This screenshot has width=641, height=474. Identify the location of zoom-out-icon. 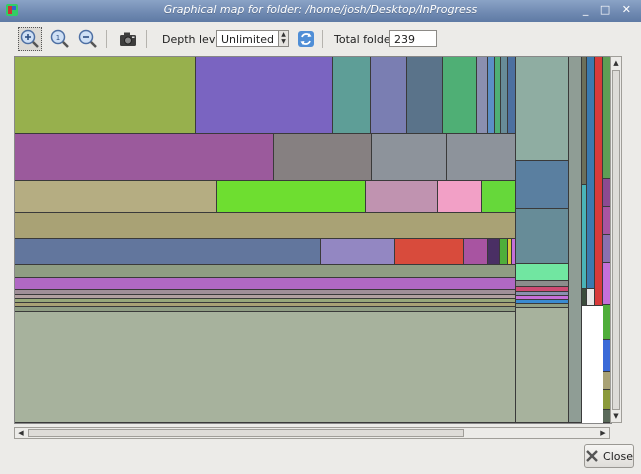
(87, 38).